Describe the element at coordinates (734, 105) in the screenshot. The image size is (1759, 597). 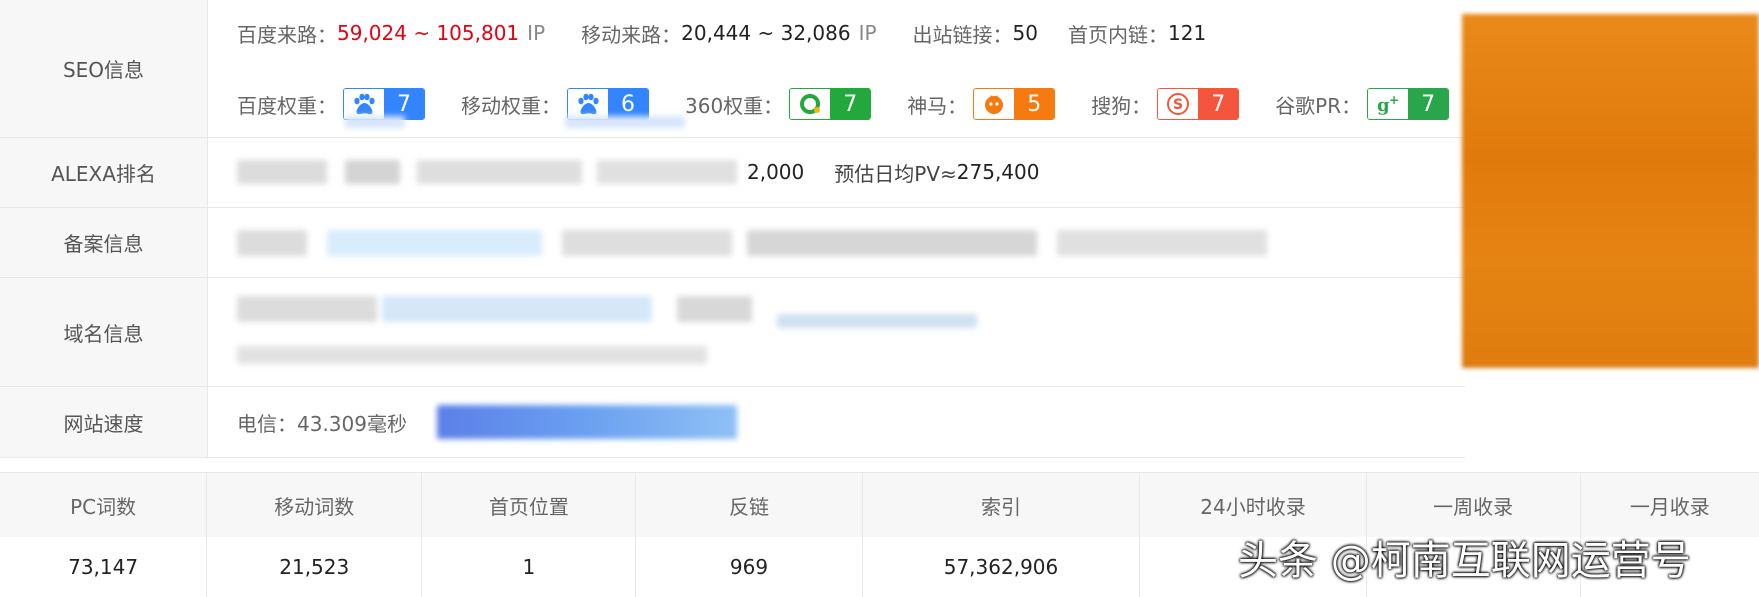
I see `360-weight-label: 360权重：` at that location.